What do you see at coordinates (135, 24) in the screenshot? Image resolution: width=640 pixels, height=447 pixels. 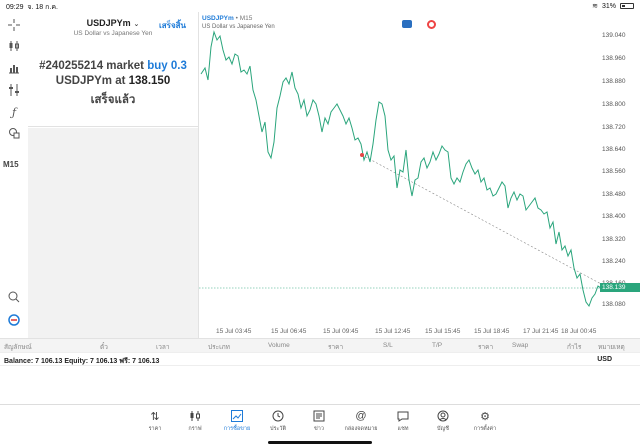 I see `chevron-down-icon: ⌄` at bounding box center [135, 24].